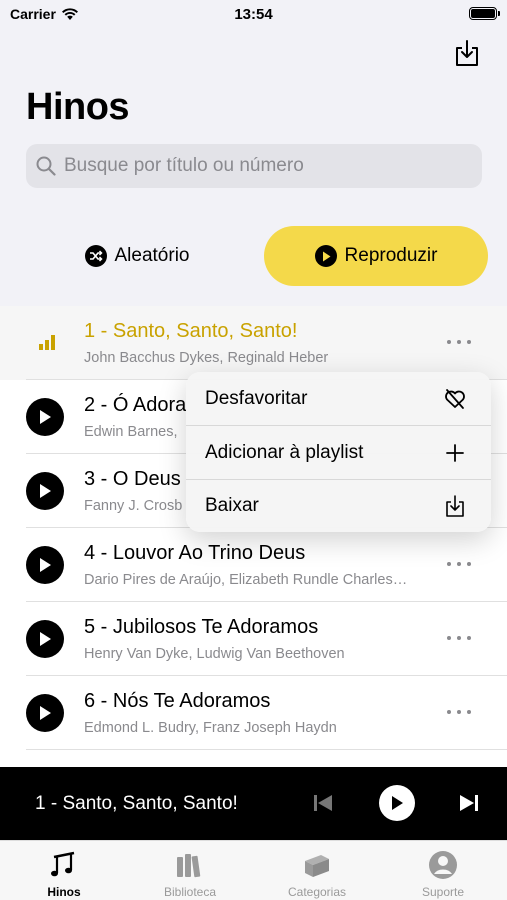 This screenshot has height=900, width=507. I want to click on tab-label: Hinos, so click(64, 892).